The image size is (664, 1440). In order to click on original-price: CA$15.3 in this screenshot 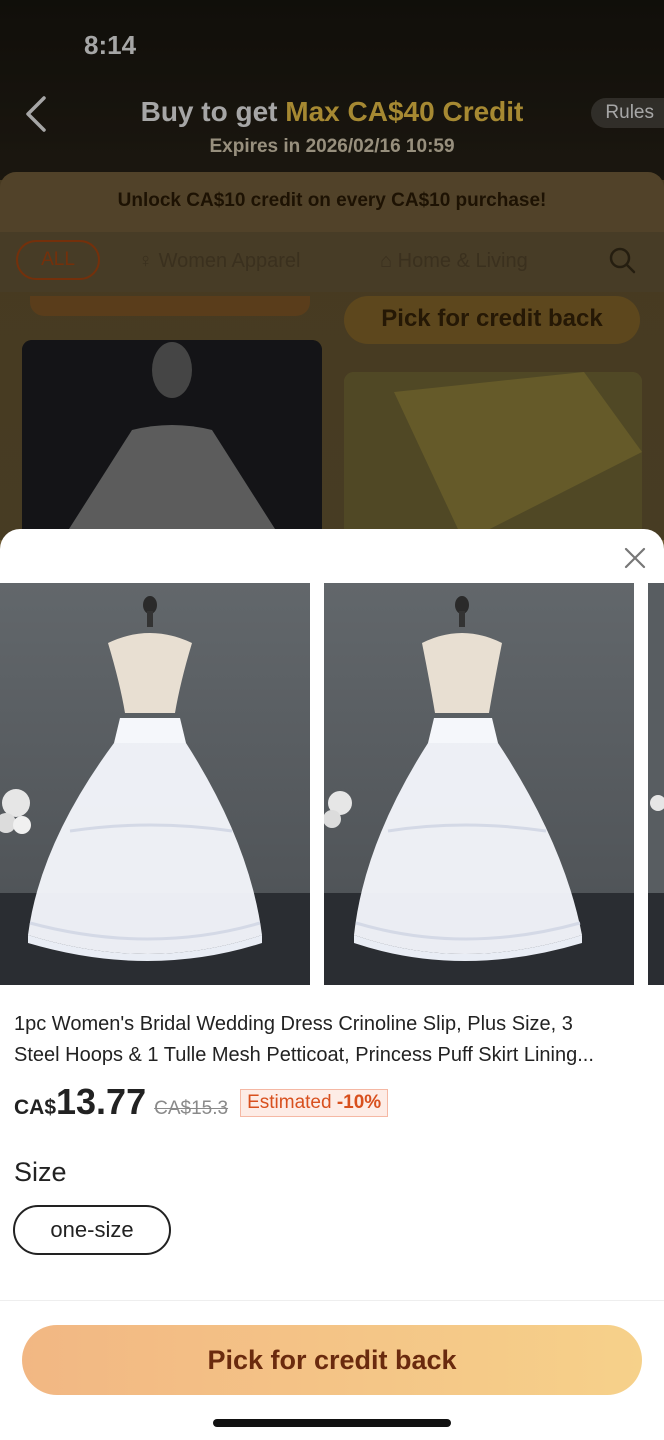, I will do `click(191, 1108)`.